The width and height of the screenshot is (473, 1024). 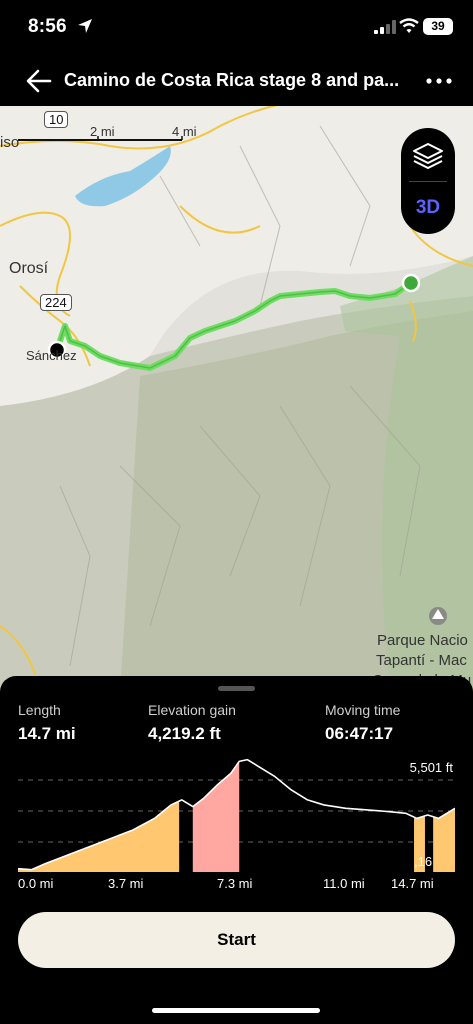 I want to click on elevation-profile-chart: 5,501 ft ,16, so click(x=236, y=812).